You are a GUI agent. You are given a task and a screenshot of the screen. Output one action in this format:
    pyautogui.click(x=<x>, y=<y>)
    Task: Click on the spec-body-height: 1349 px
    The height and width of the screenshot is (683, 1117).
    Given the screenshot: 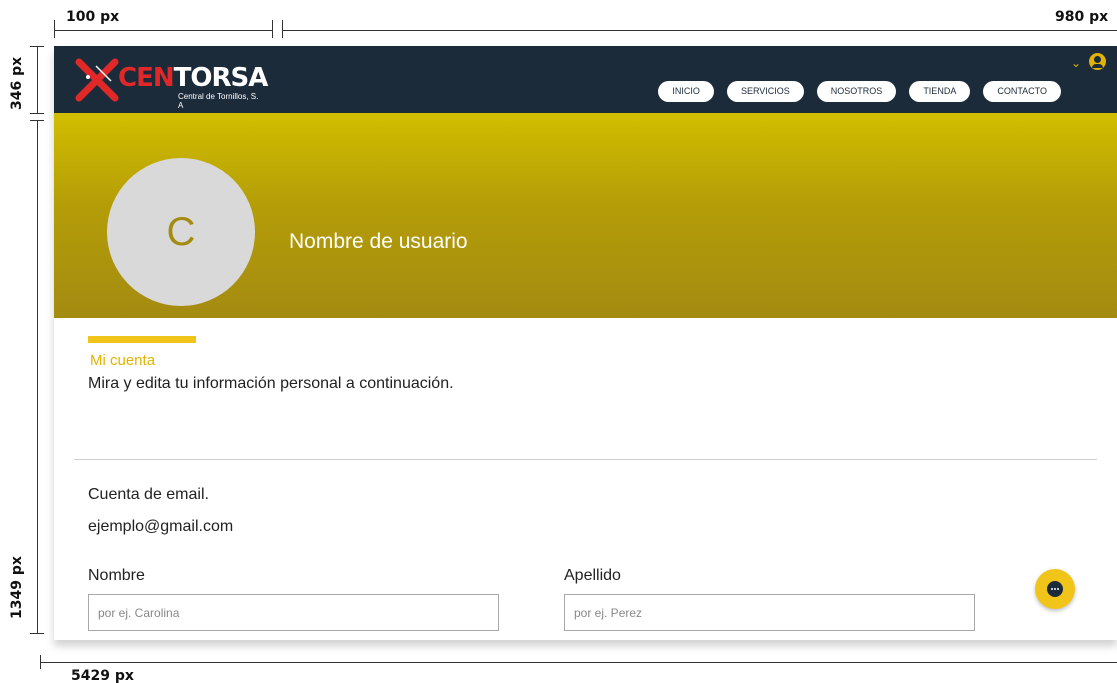 What is the action you would take?
    pyautogui.click(x=17, y=587)
    